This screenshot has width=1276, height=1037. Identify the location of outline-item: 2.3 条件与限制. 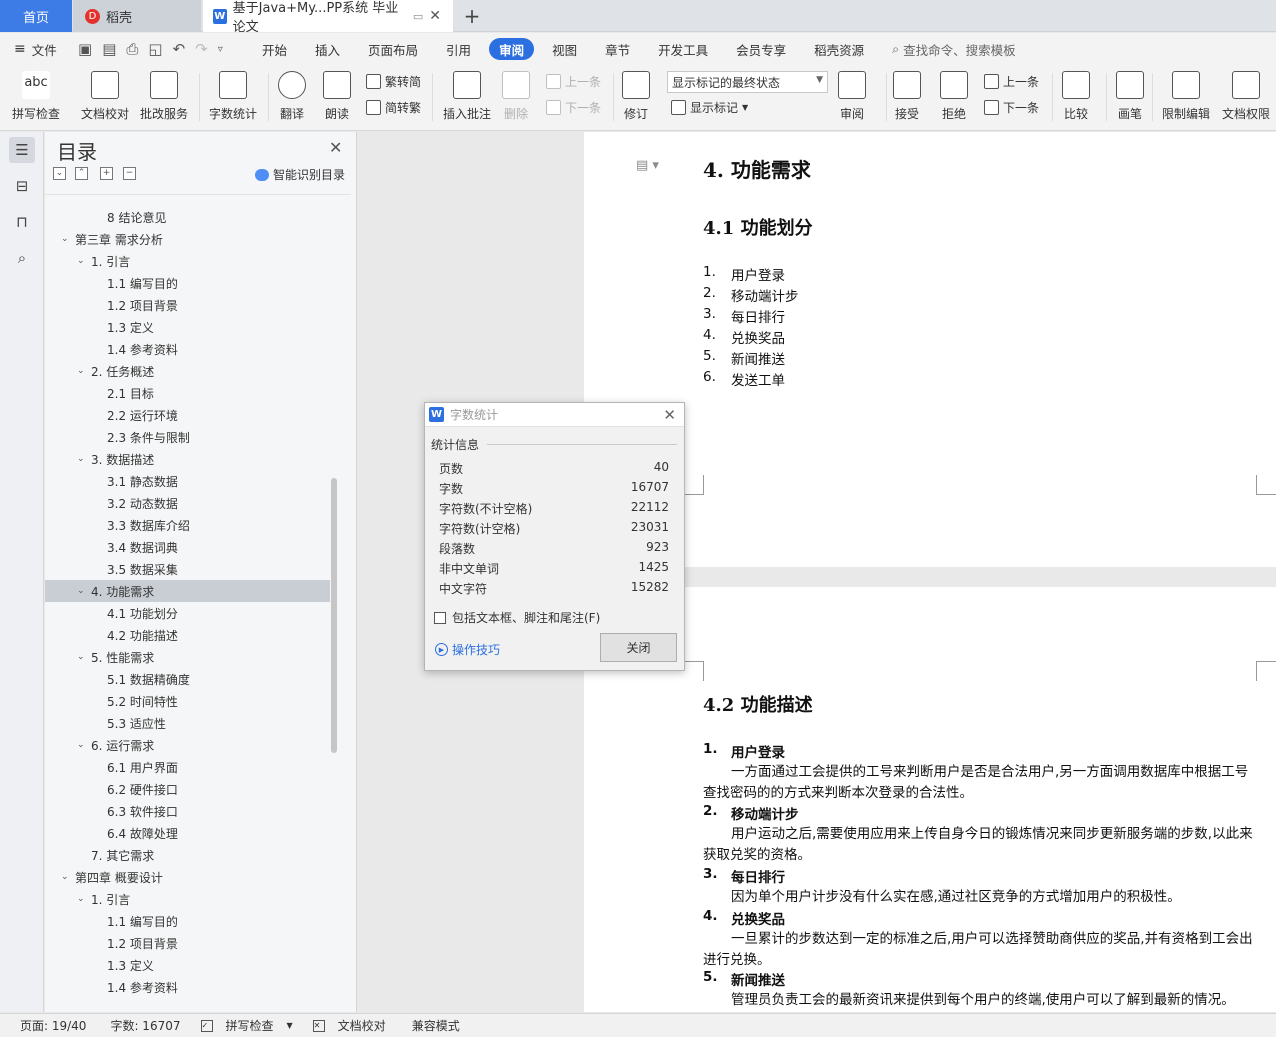
(187, 437).